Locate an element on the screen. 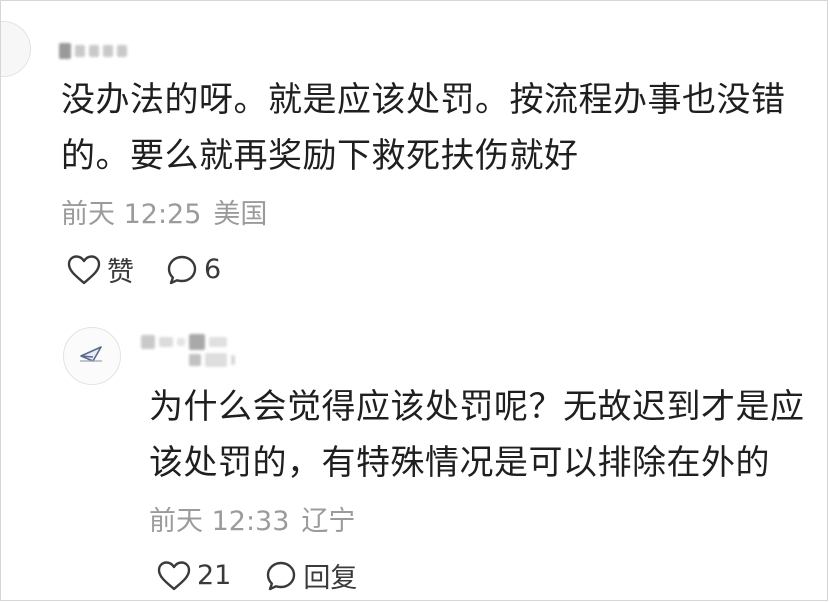 The width and height of the screenshot is (830, 603). reply-avatar is located at coordinates (92, 356).